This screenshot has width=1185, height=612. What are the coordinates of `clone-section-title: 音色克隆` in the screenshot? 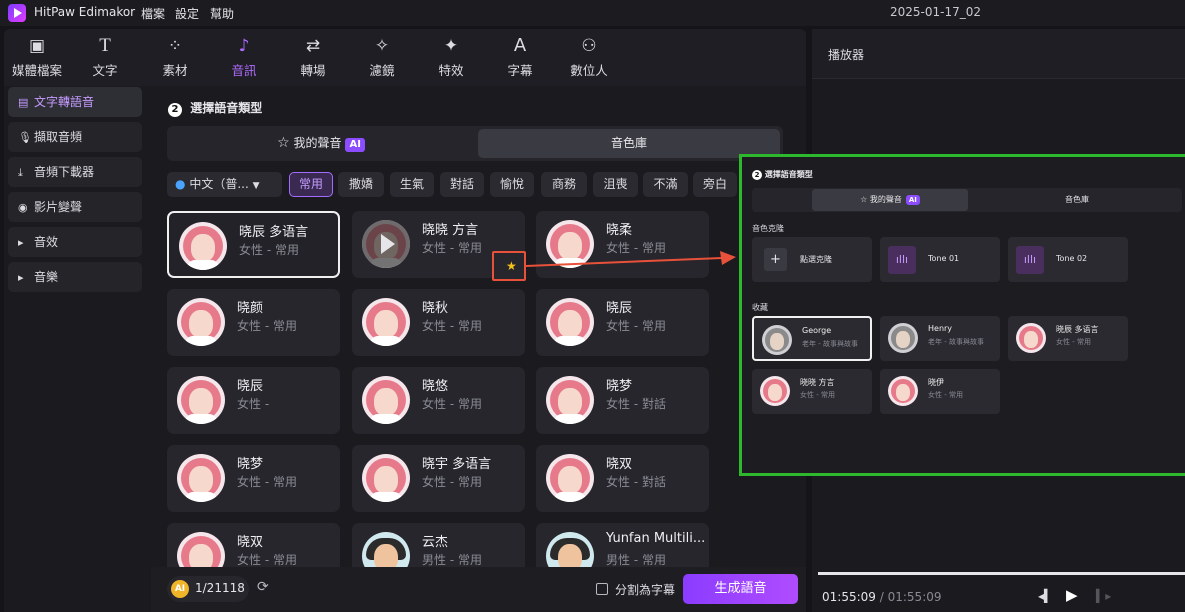 It's located at (768, 228).